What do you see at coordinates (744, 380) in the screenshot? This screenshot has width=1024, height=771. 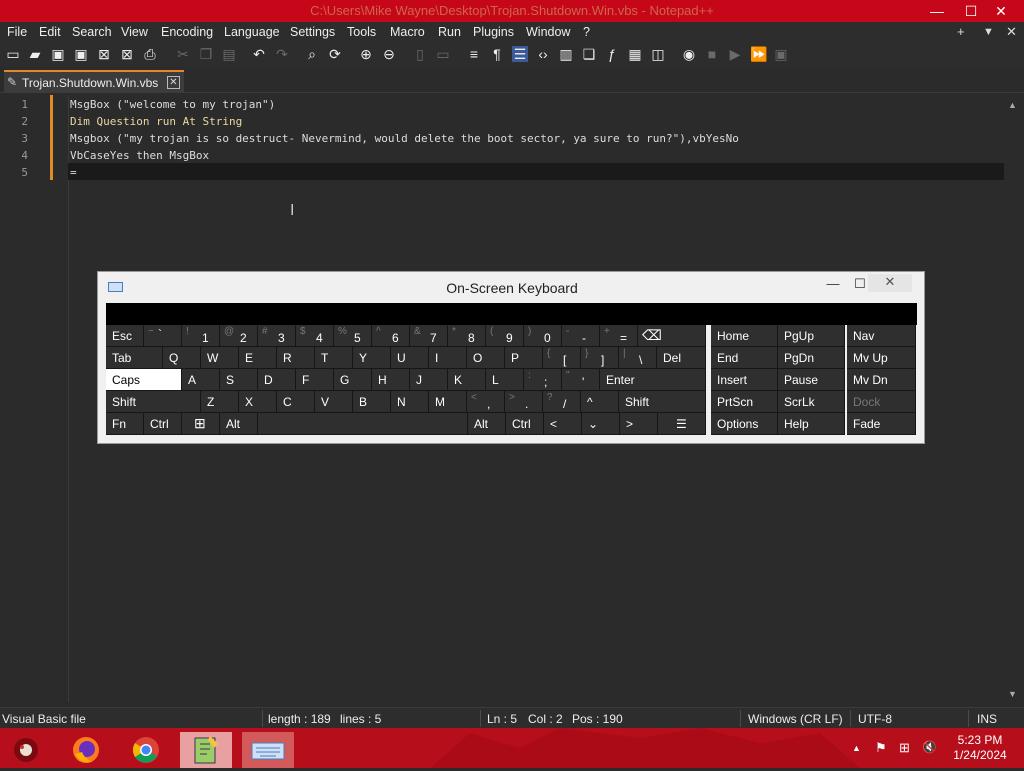 I see `key-insert: Insert` at bounding box center [744, 380].